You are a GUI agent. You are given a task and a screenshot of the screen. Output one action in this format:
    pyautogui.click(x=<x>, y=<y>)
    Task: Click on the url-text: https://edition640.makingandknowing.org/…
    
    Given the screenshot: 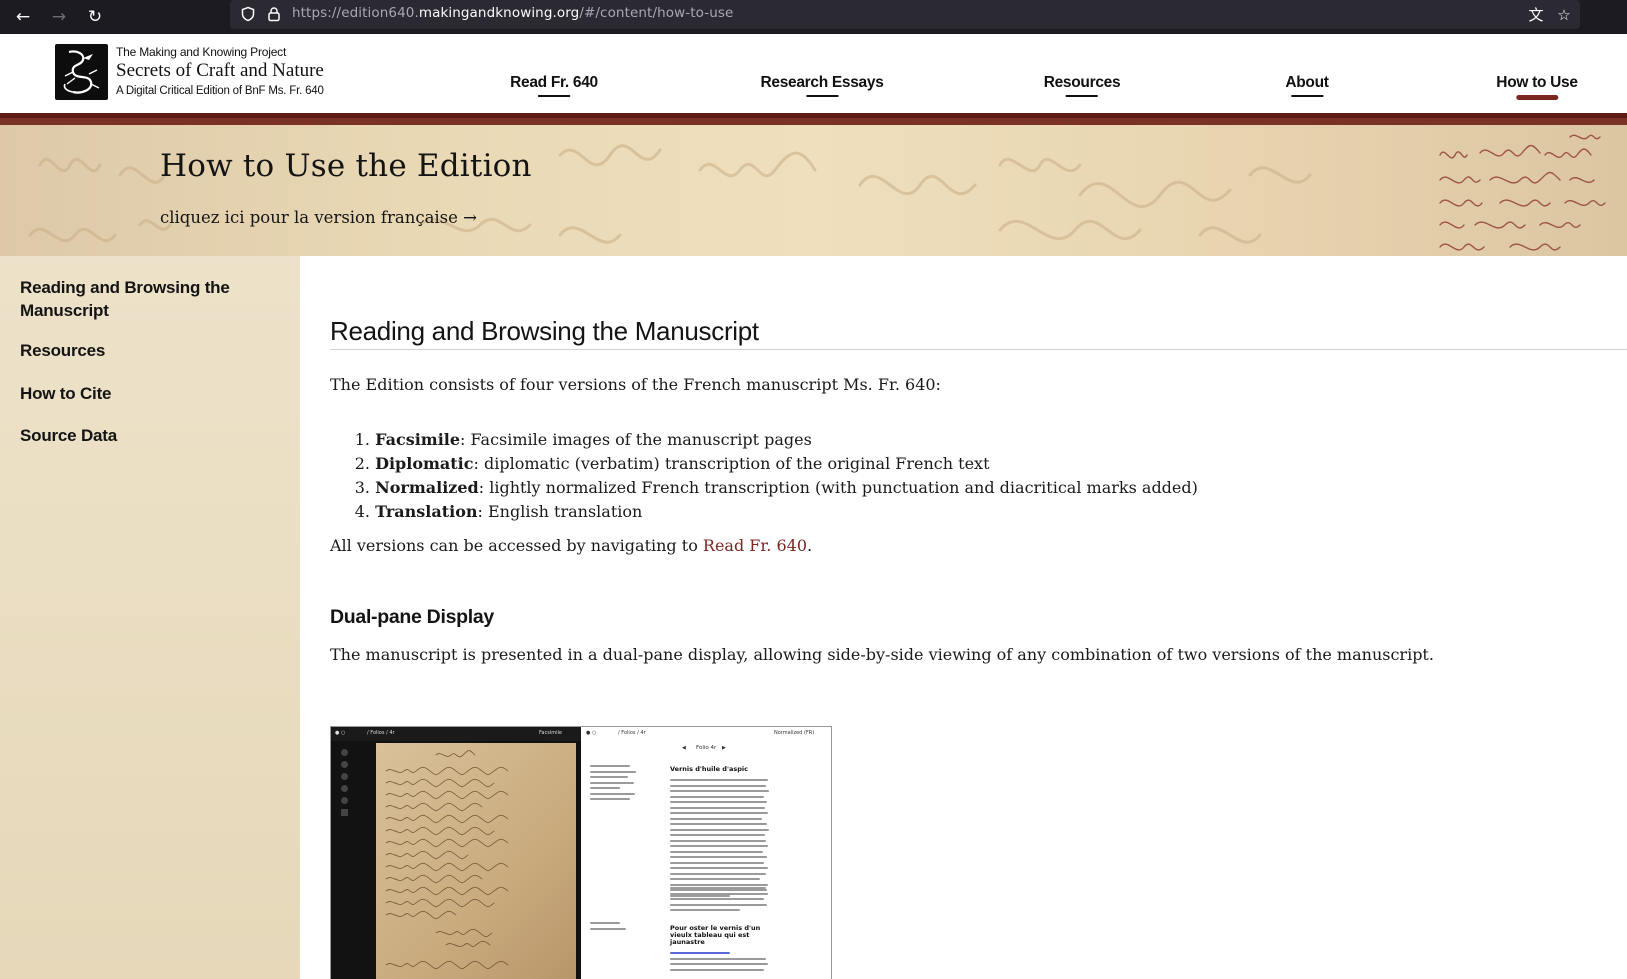 What is the action you would take?
    pyautogui.click(x=512, y=13)
    